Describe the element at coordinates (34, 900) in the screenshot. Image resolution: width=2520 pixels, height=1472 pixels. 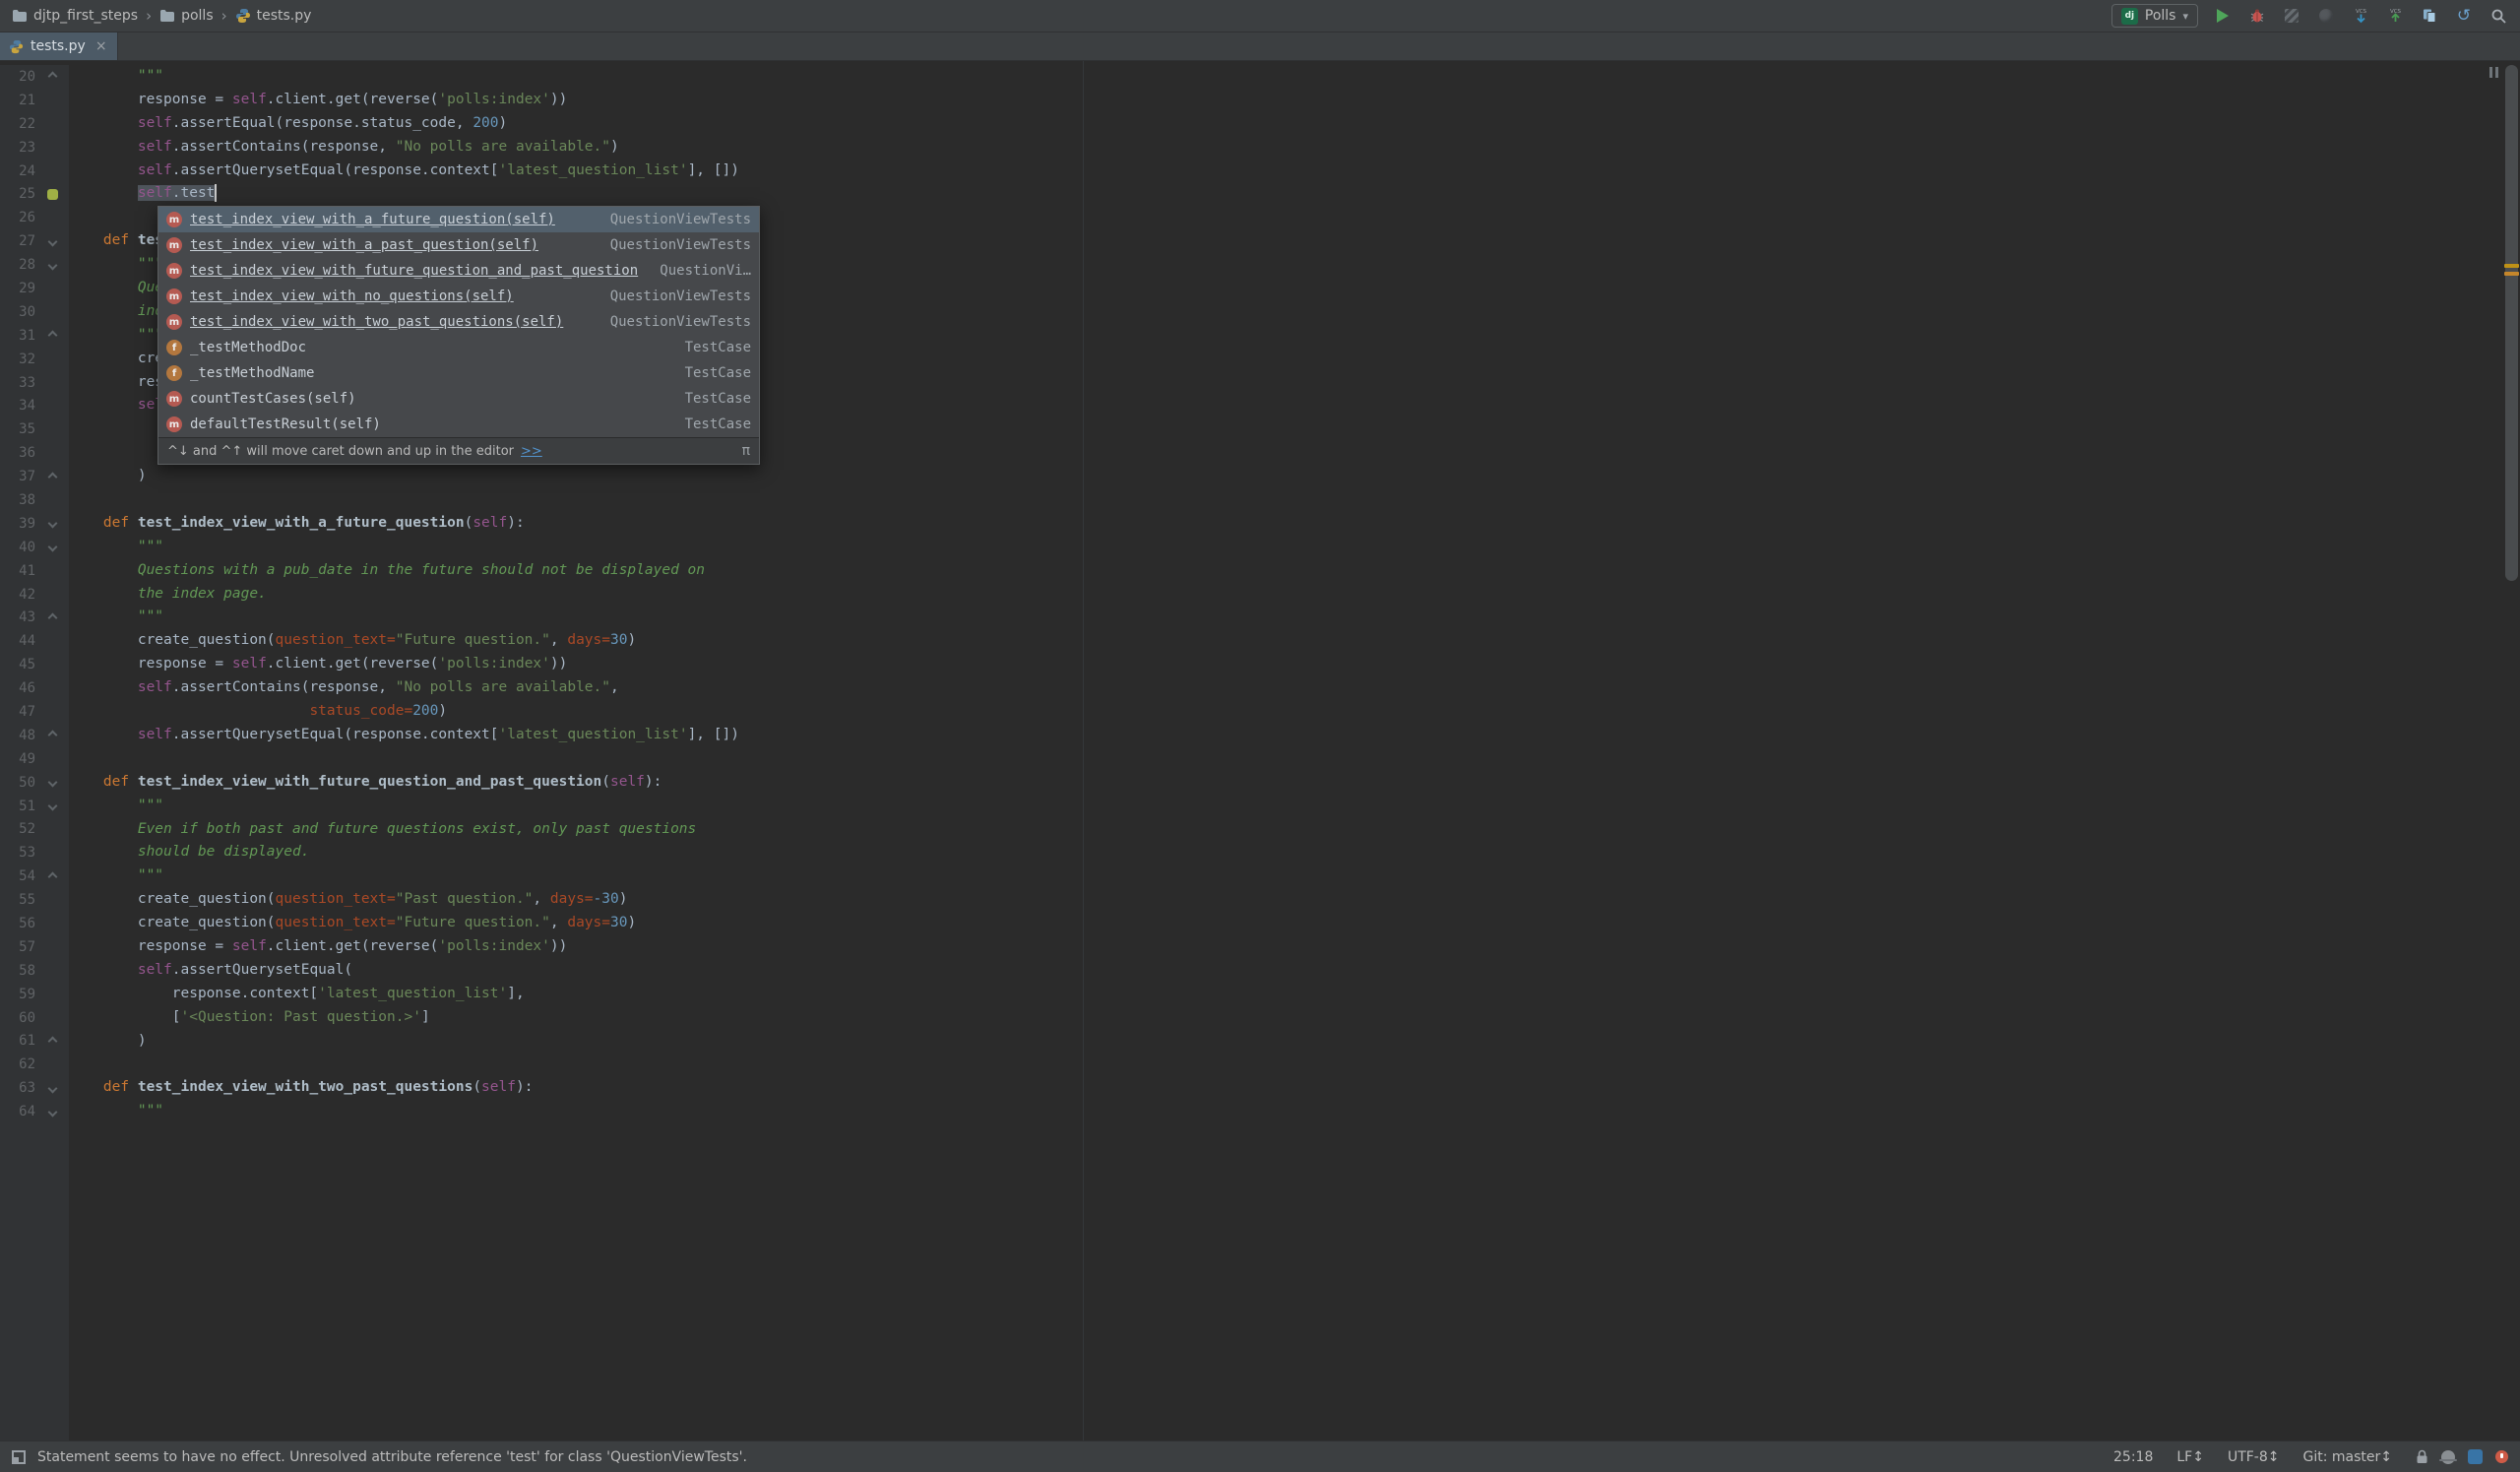
I see `gutter-line: 55` at that location.